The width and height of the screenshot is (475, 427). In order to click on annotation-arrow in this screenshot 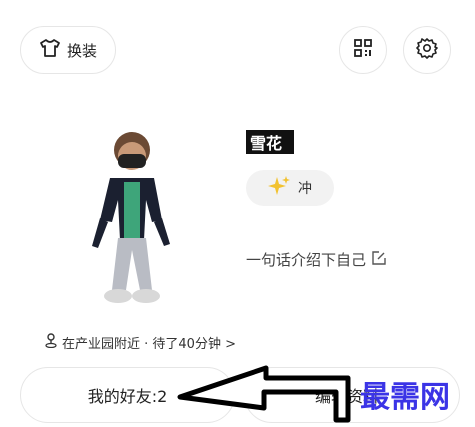, I will do `click(265, 391)`.